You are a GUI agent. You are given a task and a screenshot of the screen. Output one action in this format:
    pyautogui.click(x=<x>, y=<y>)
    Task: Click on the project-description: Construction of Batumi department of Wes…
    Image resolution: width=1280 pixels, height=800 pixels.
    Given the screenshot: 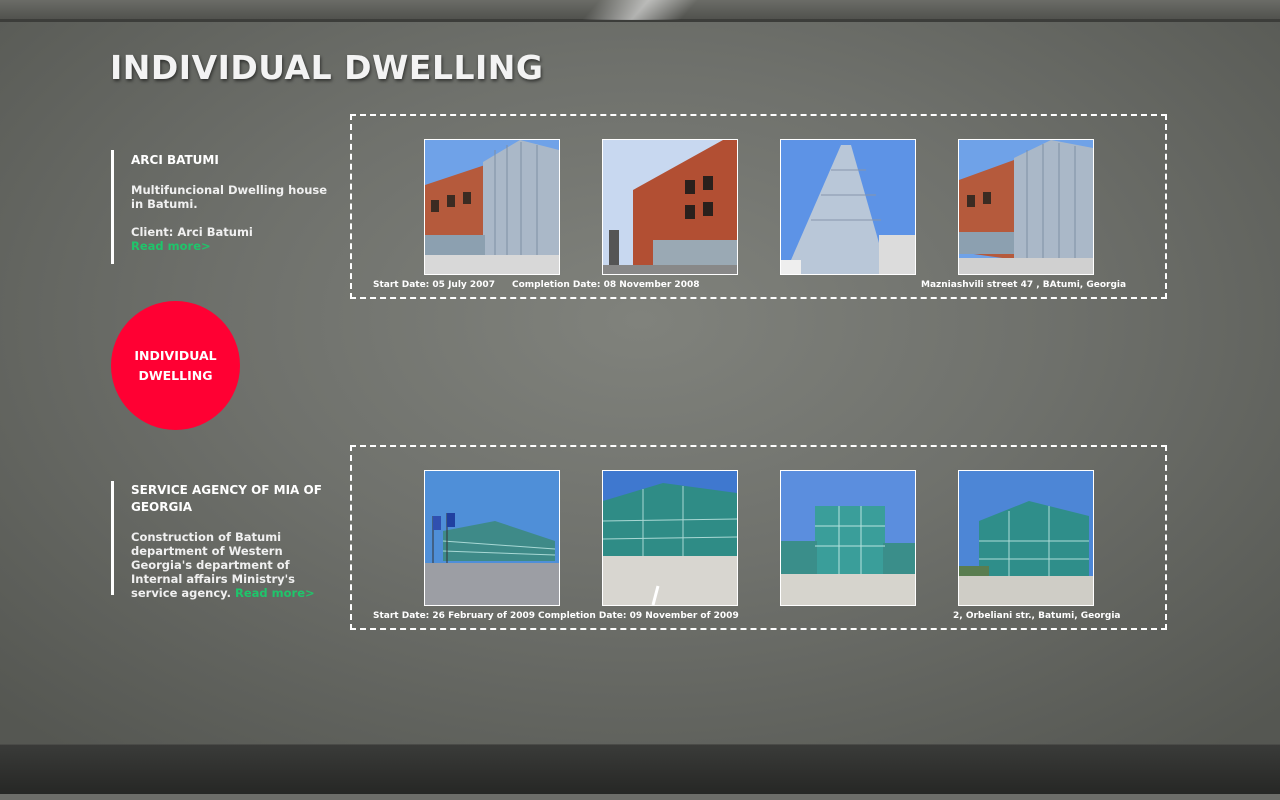 What is the action you would take?
    pyautogui.click(x=233, y=565)
    